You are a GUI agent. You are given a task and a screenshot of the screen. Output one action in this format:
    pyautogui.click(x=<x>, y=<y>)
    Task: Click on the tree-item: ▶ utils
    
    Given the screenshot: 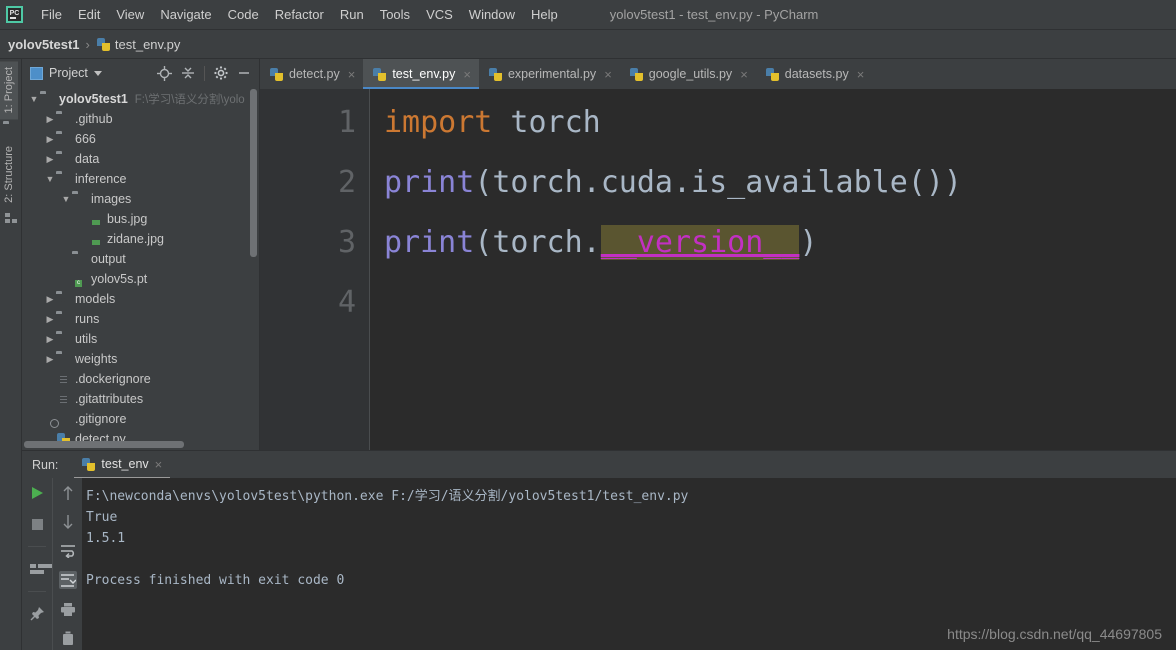 What is the action you would take?
    pyautogui.click(x=140, y=339)
    